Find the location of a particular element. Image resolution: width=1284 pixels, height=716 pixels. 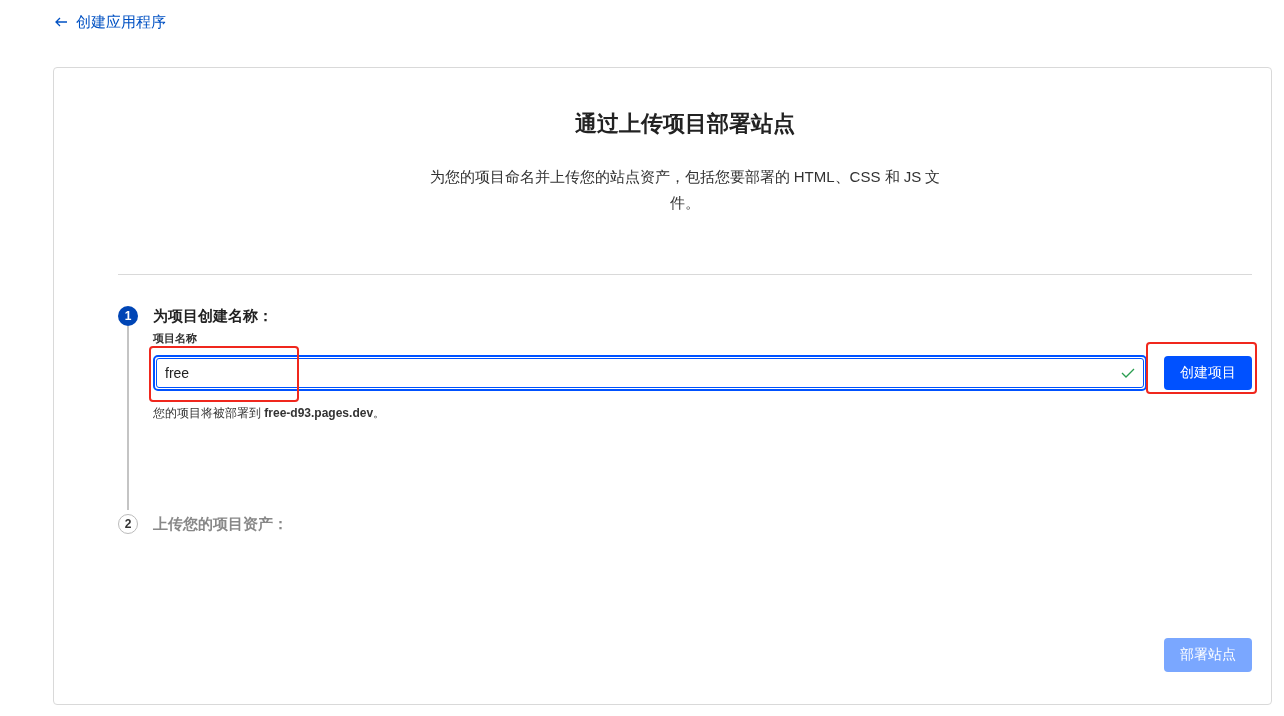

project-name-input: free is located at coordinates (650, 373).